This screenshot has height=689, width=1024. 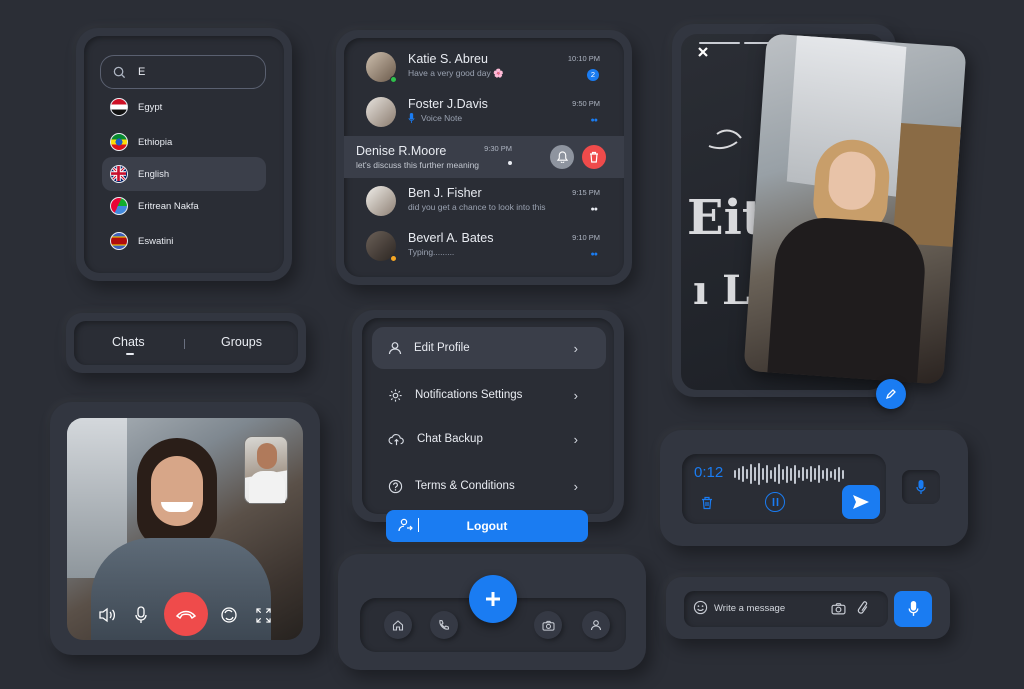 I want to click on menu-item-chat-backup: Chat Backup ›, so click(x=489, y=439).